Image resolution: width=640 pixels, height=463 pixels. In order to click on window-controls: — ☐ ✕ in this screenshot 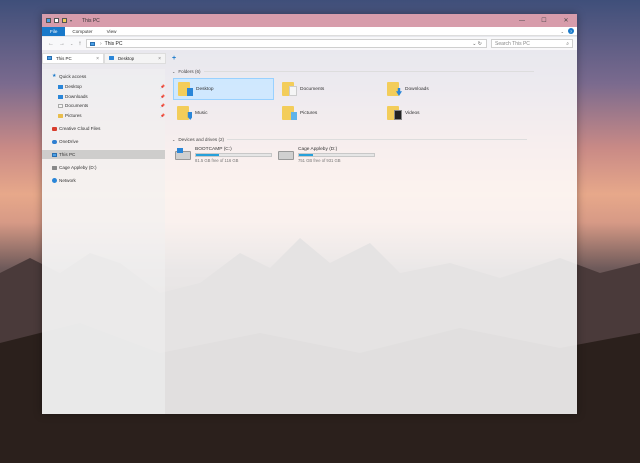, I will do `click(544, 20)`.